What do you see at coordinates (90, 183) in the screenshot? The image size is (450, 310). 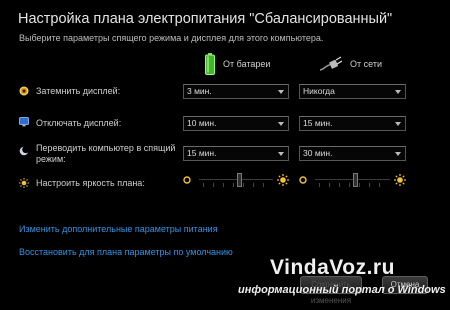 I see `setting-label-brightness: Настроить яркость плана:` at bounding box center [90, 183].